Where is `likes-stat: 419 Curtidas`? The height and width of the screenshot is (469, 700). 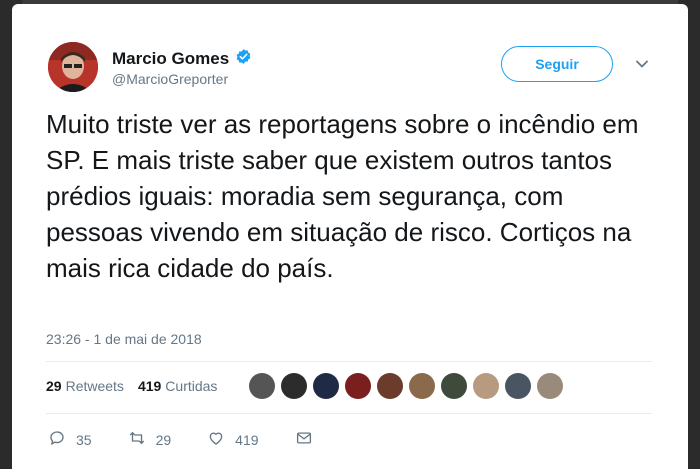 likes-stat: 419 Curtidas is located at coordinates (178, 386).